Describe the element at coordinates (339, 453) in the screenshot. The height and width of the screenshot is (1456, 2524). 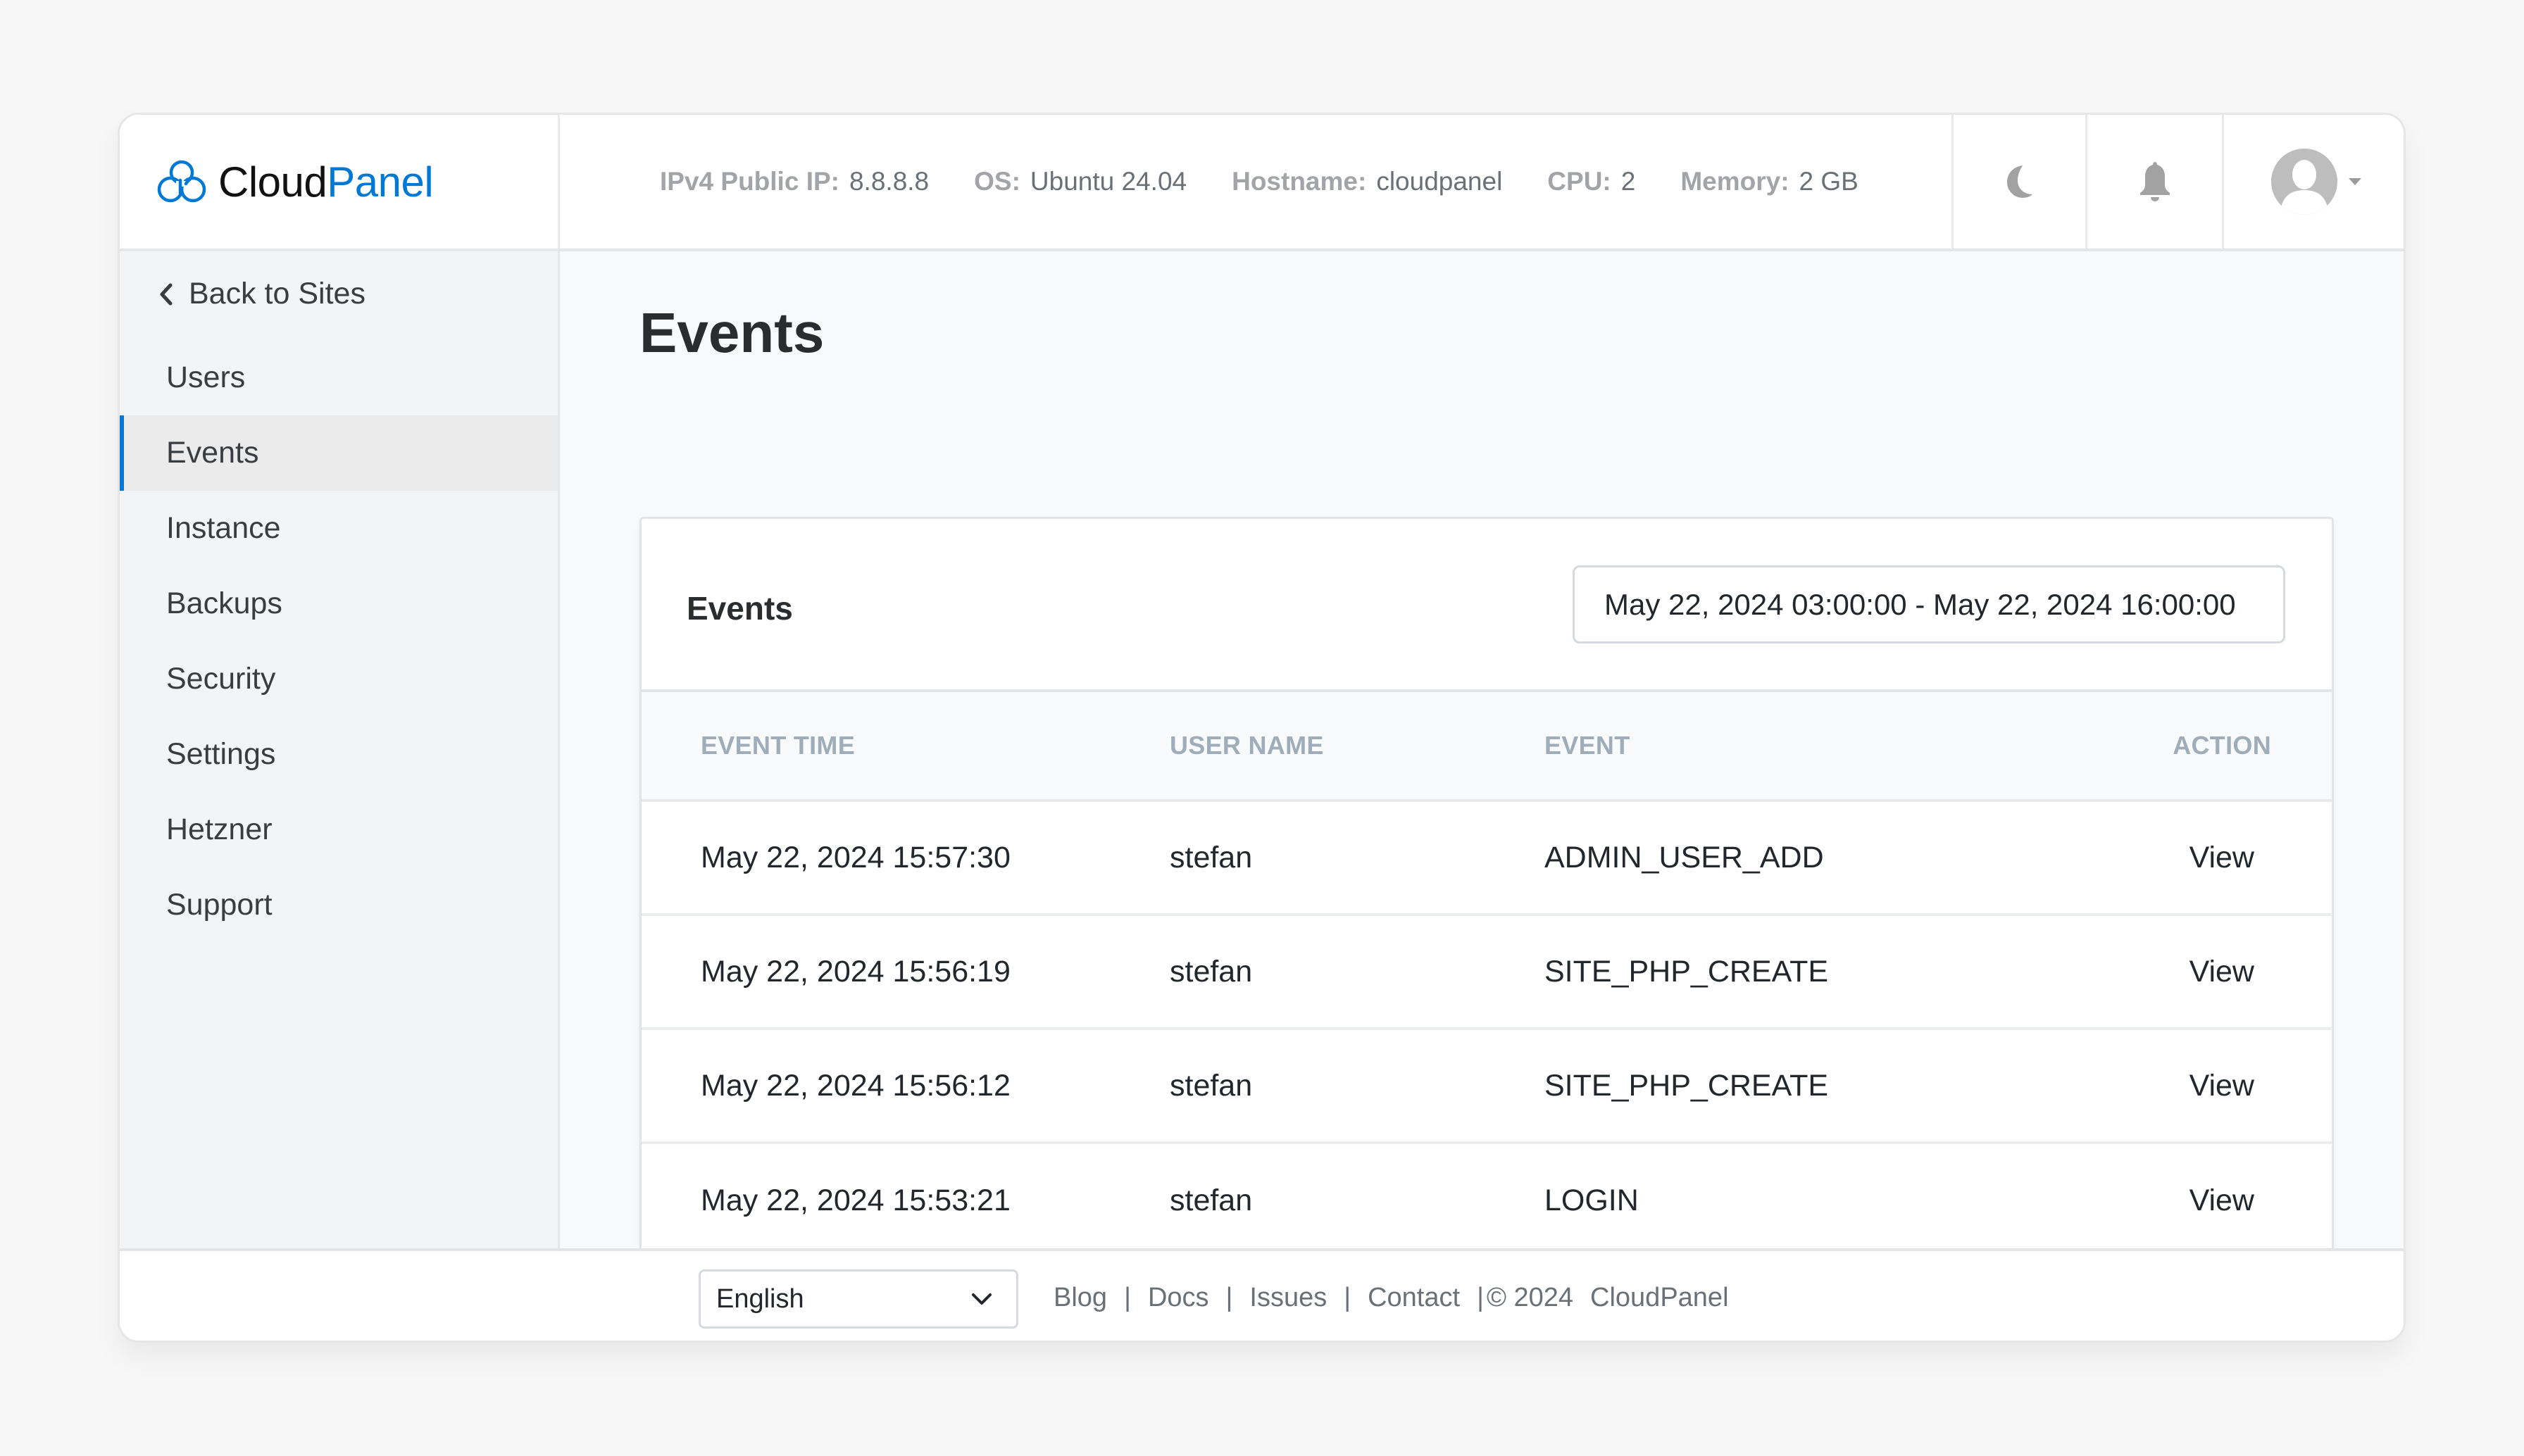
I see `sidebar-item-events: Events` at that location.